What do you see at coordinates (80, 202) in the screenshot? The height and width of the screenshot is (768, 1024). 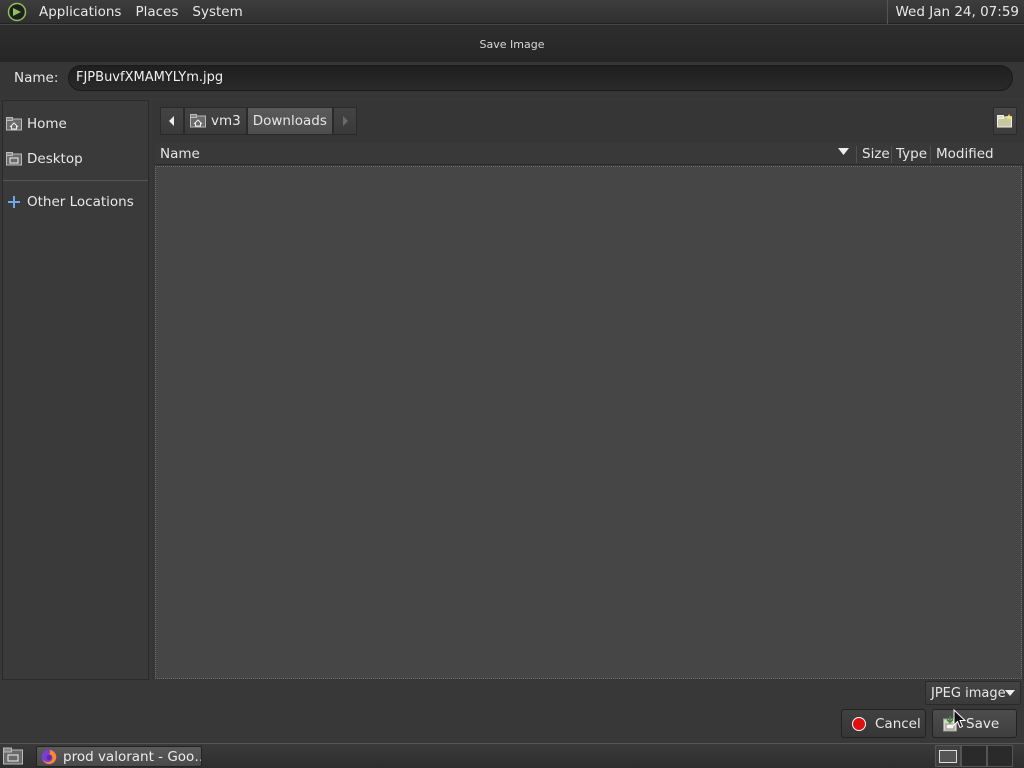 I see `sidebar-item-label: Other Locations` at bounding box center [80, 202].